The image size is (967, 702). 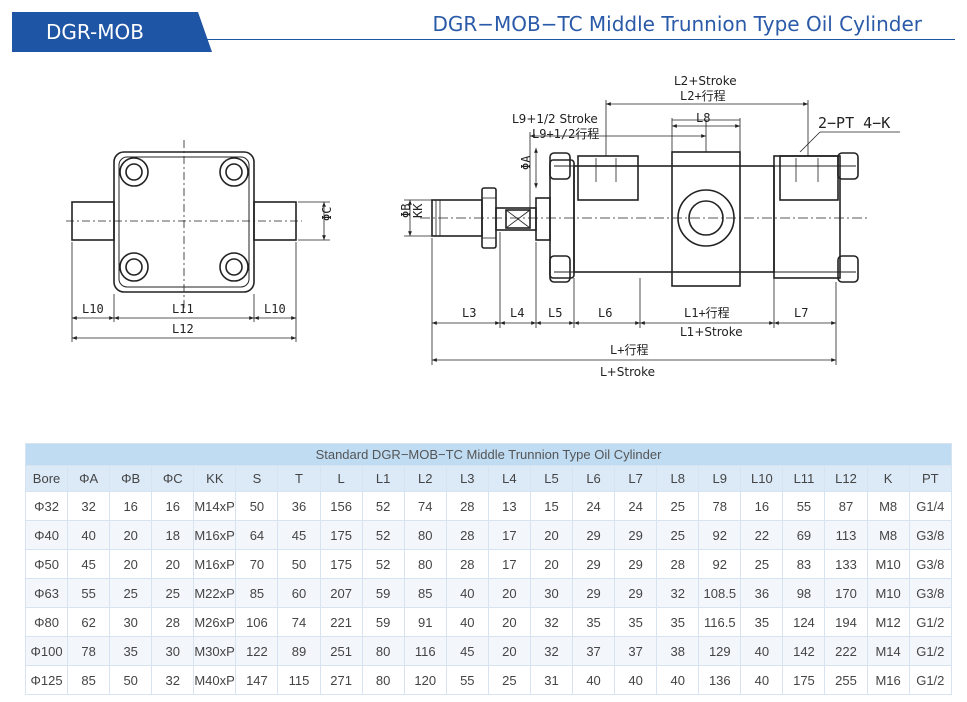 I want to click on column-header: L10, so click(x=762, y=478).